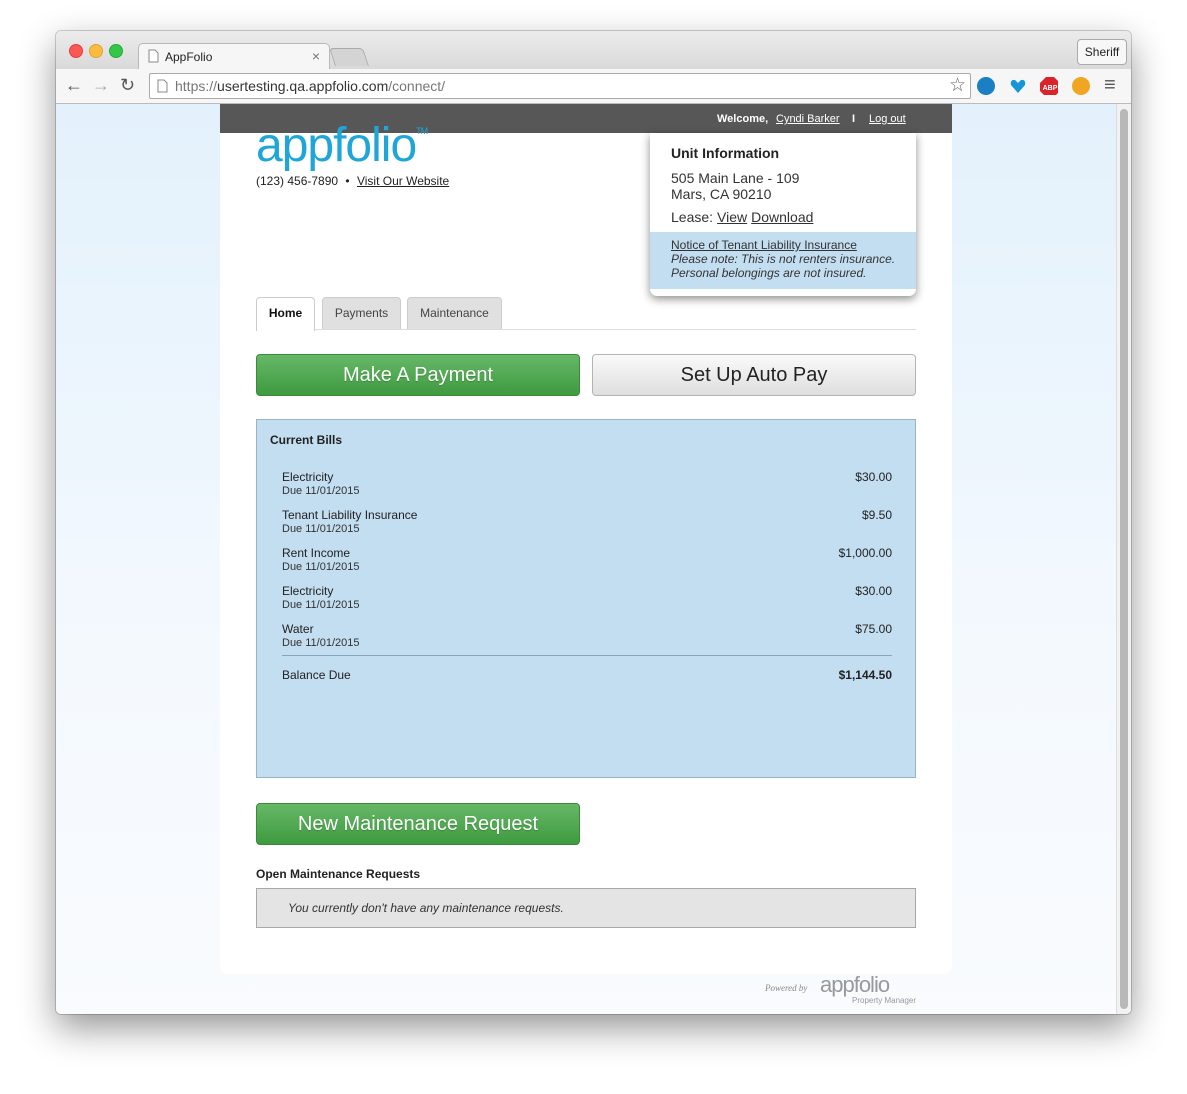 This screenshot has height=1094, width=1187. What do you see at coordinates (586, 314) in the screenshot?
I see `portal-tabs: Home Payments Maintenance` at bounding box center [586, 314].